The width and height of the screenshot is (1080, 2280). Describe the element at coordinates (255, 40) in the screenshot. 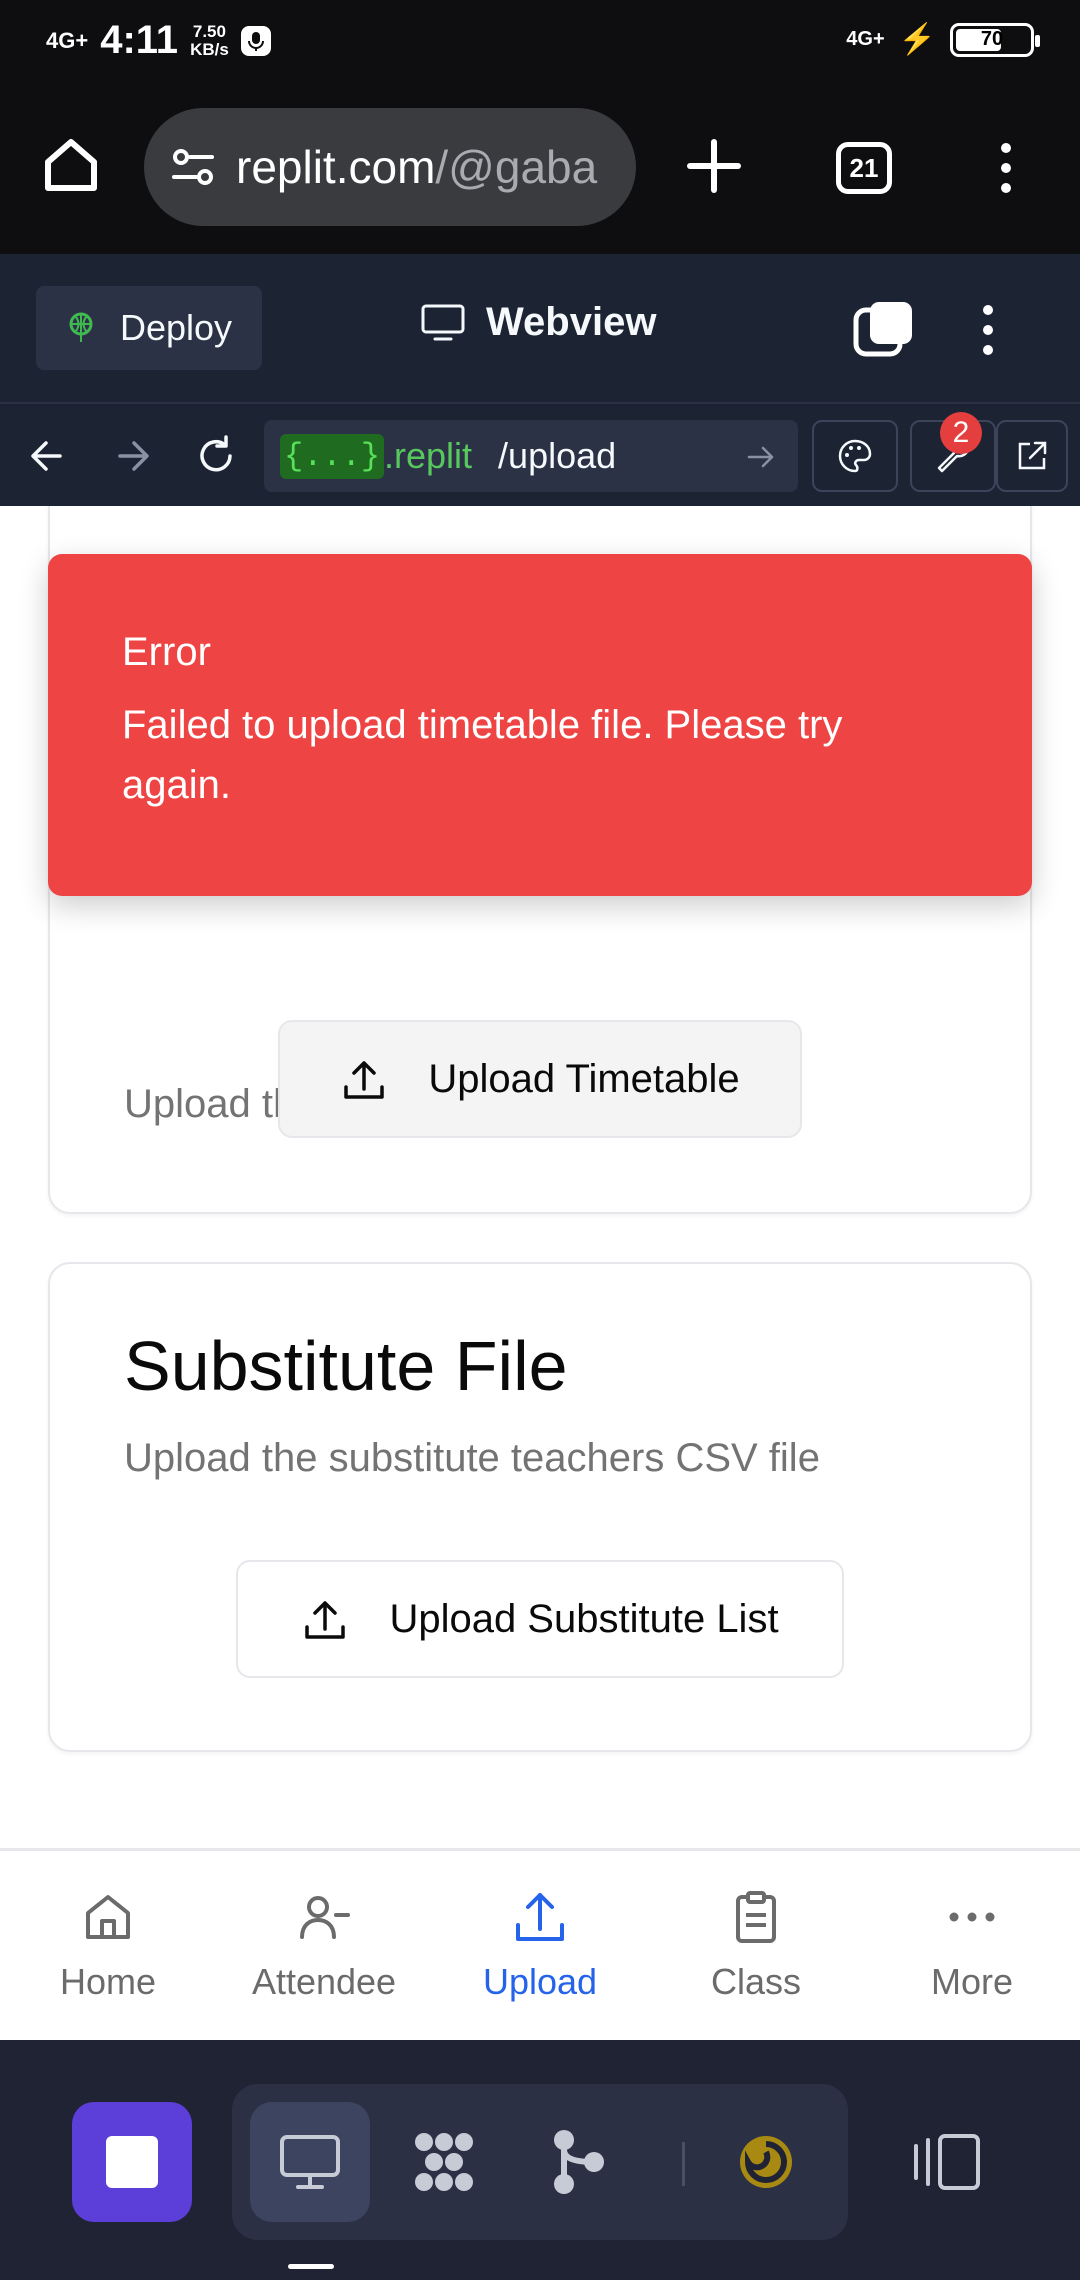

I see `microphone-icon` at that location.